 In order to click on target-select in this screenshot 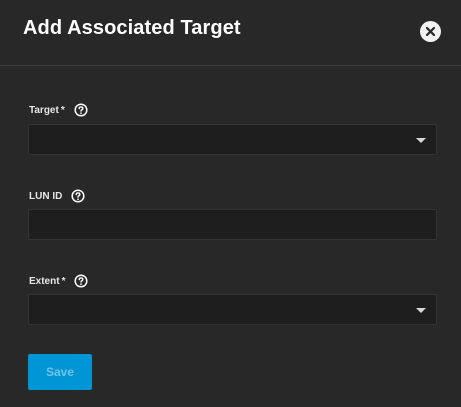, I will do `click(232, 139)`.